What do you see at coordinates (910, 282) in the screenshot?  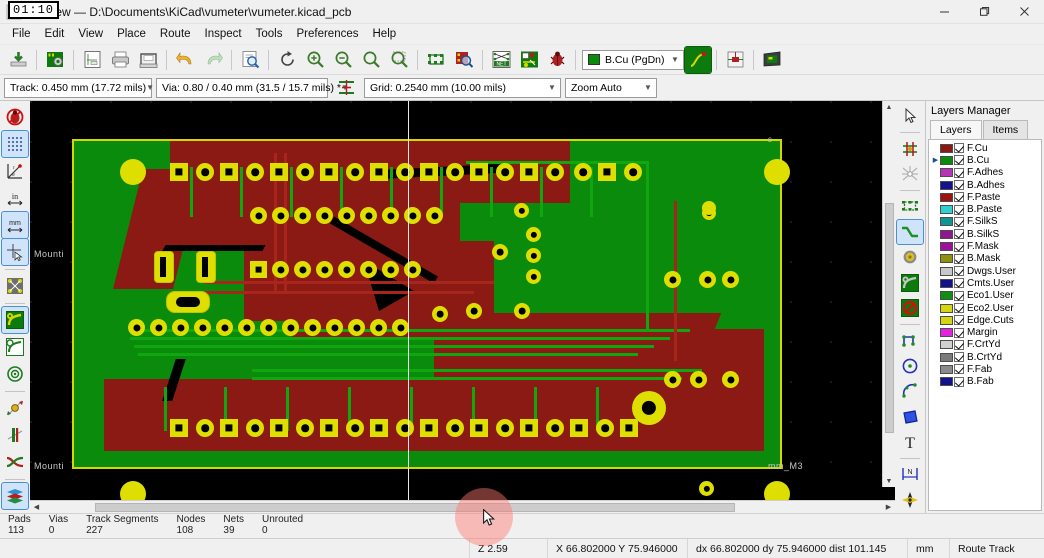 I see `add-zone-button` at bounding box center [910, 282].